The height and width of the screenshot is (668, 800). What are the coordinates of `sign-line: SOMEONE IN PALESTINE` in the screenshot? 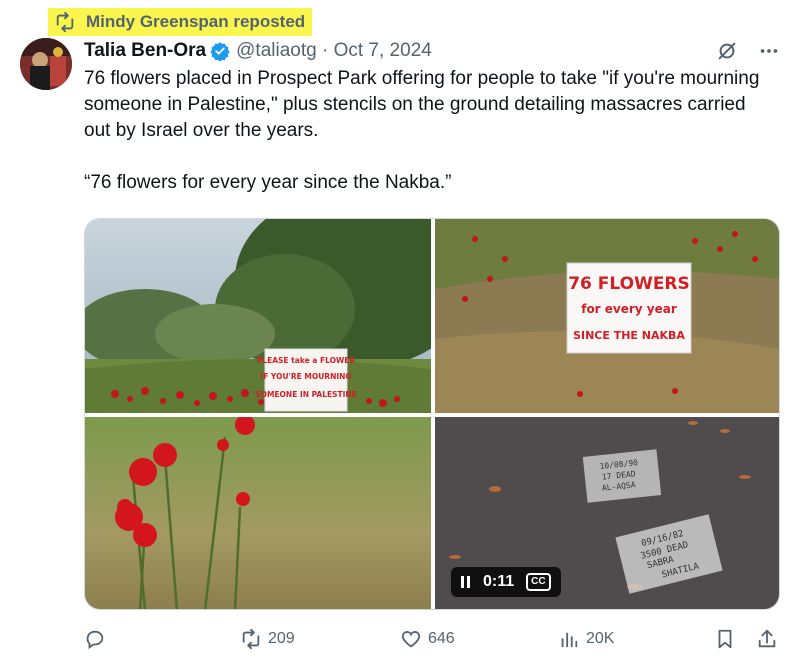 It's located at (306, 394).